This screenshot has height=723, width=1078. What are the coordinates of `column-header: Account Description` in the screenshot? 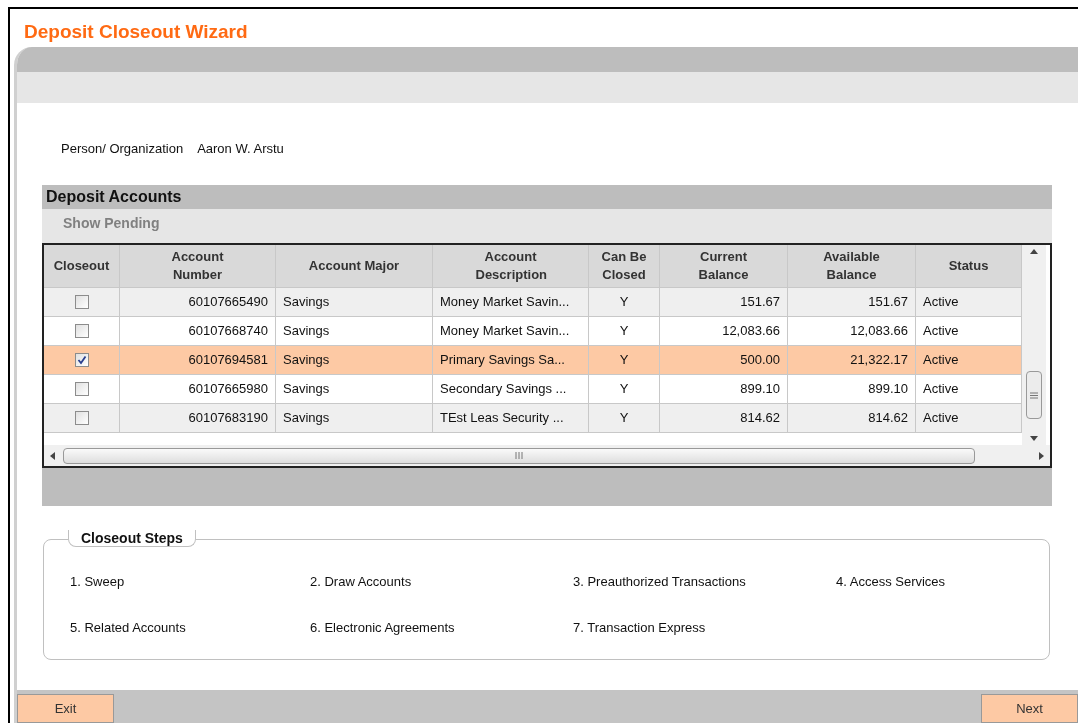 It's located at (510, 266).